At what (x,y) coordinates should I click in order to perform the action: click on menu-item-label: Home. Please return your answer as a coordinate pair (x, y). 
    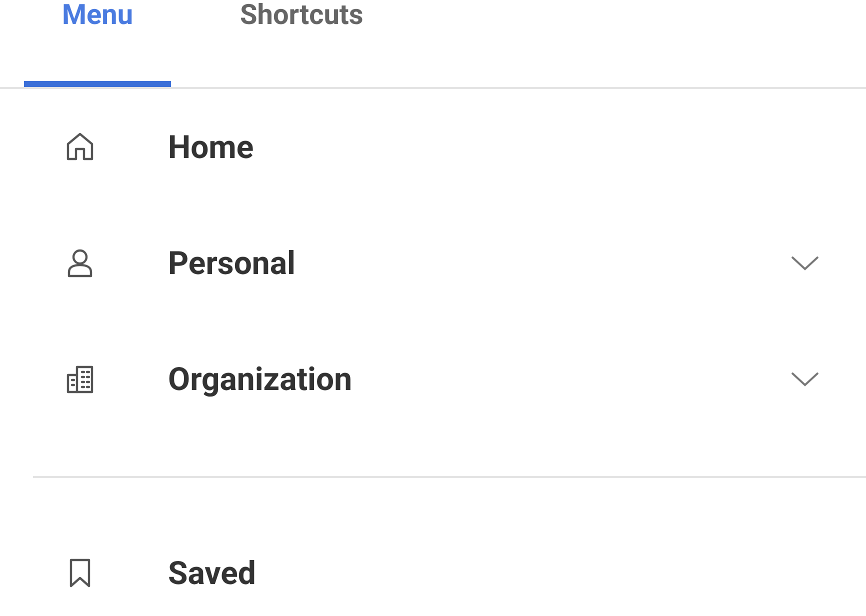
    Looking at the image, I should click on (211, 147).